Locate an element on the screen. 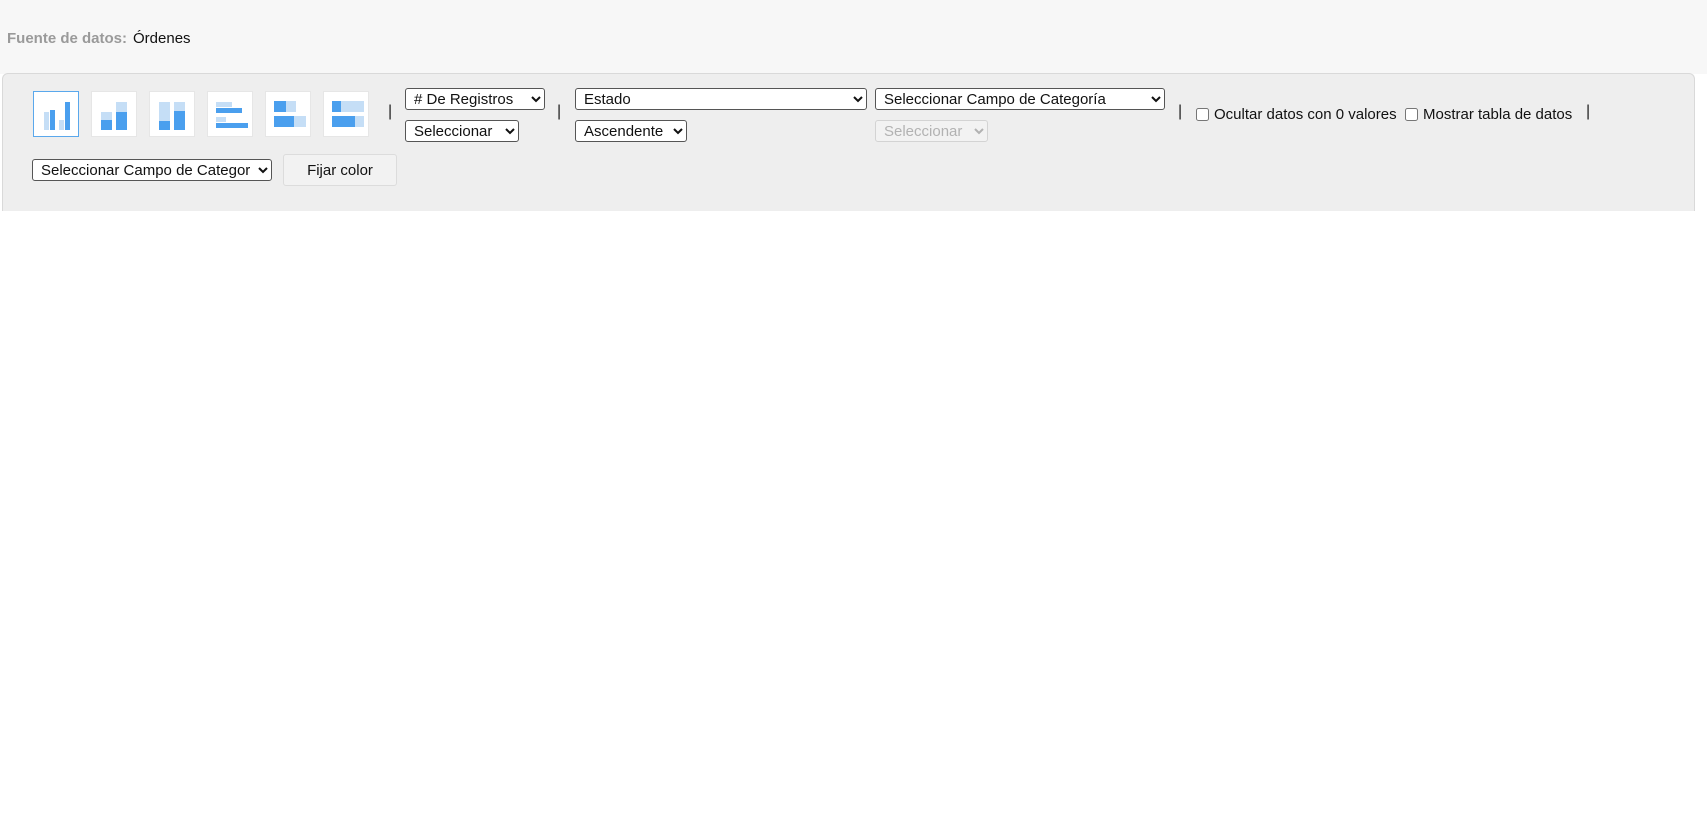 This screenshot has width=1707, height=822. horizontal-100-stacked-bar-chart-icon is located at coordinates (348, 114).